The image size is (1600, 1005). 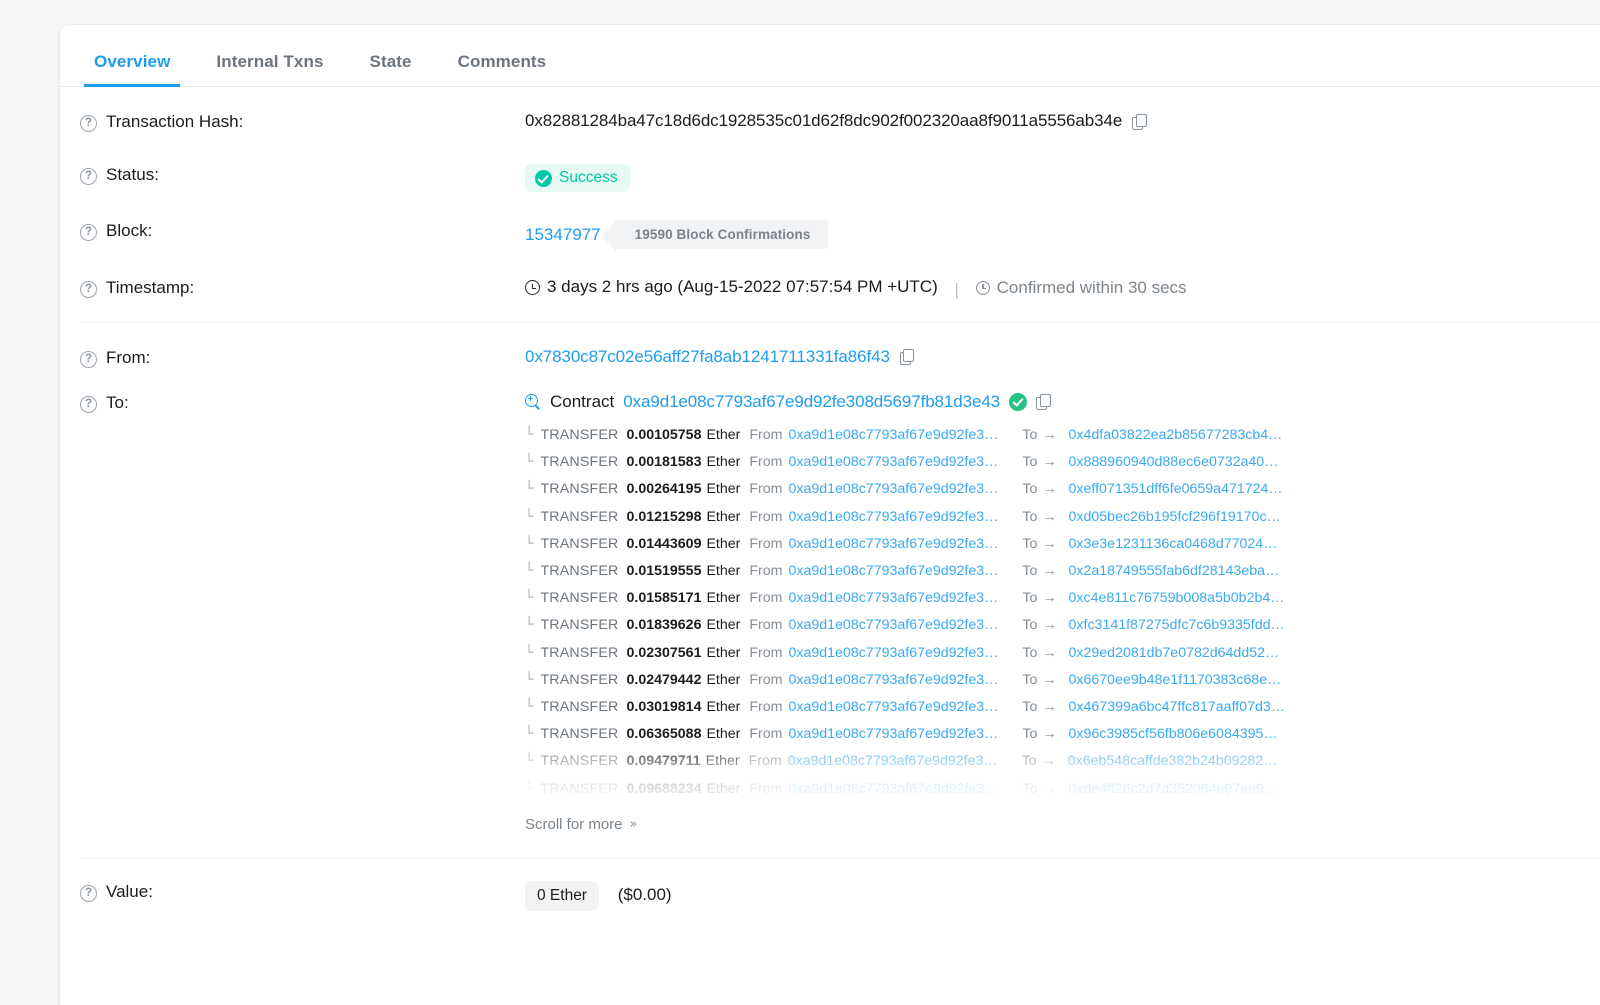 What do you see at coordinates (117, 402) in the screenshot?
I see `to-label: To:` at bounding box center [117, 402].